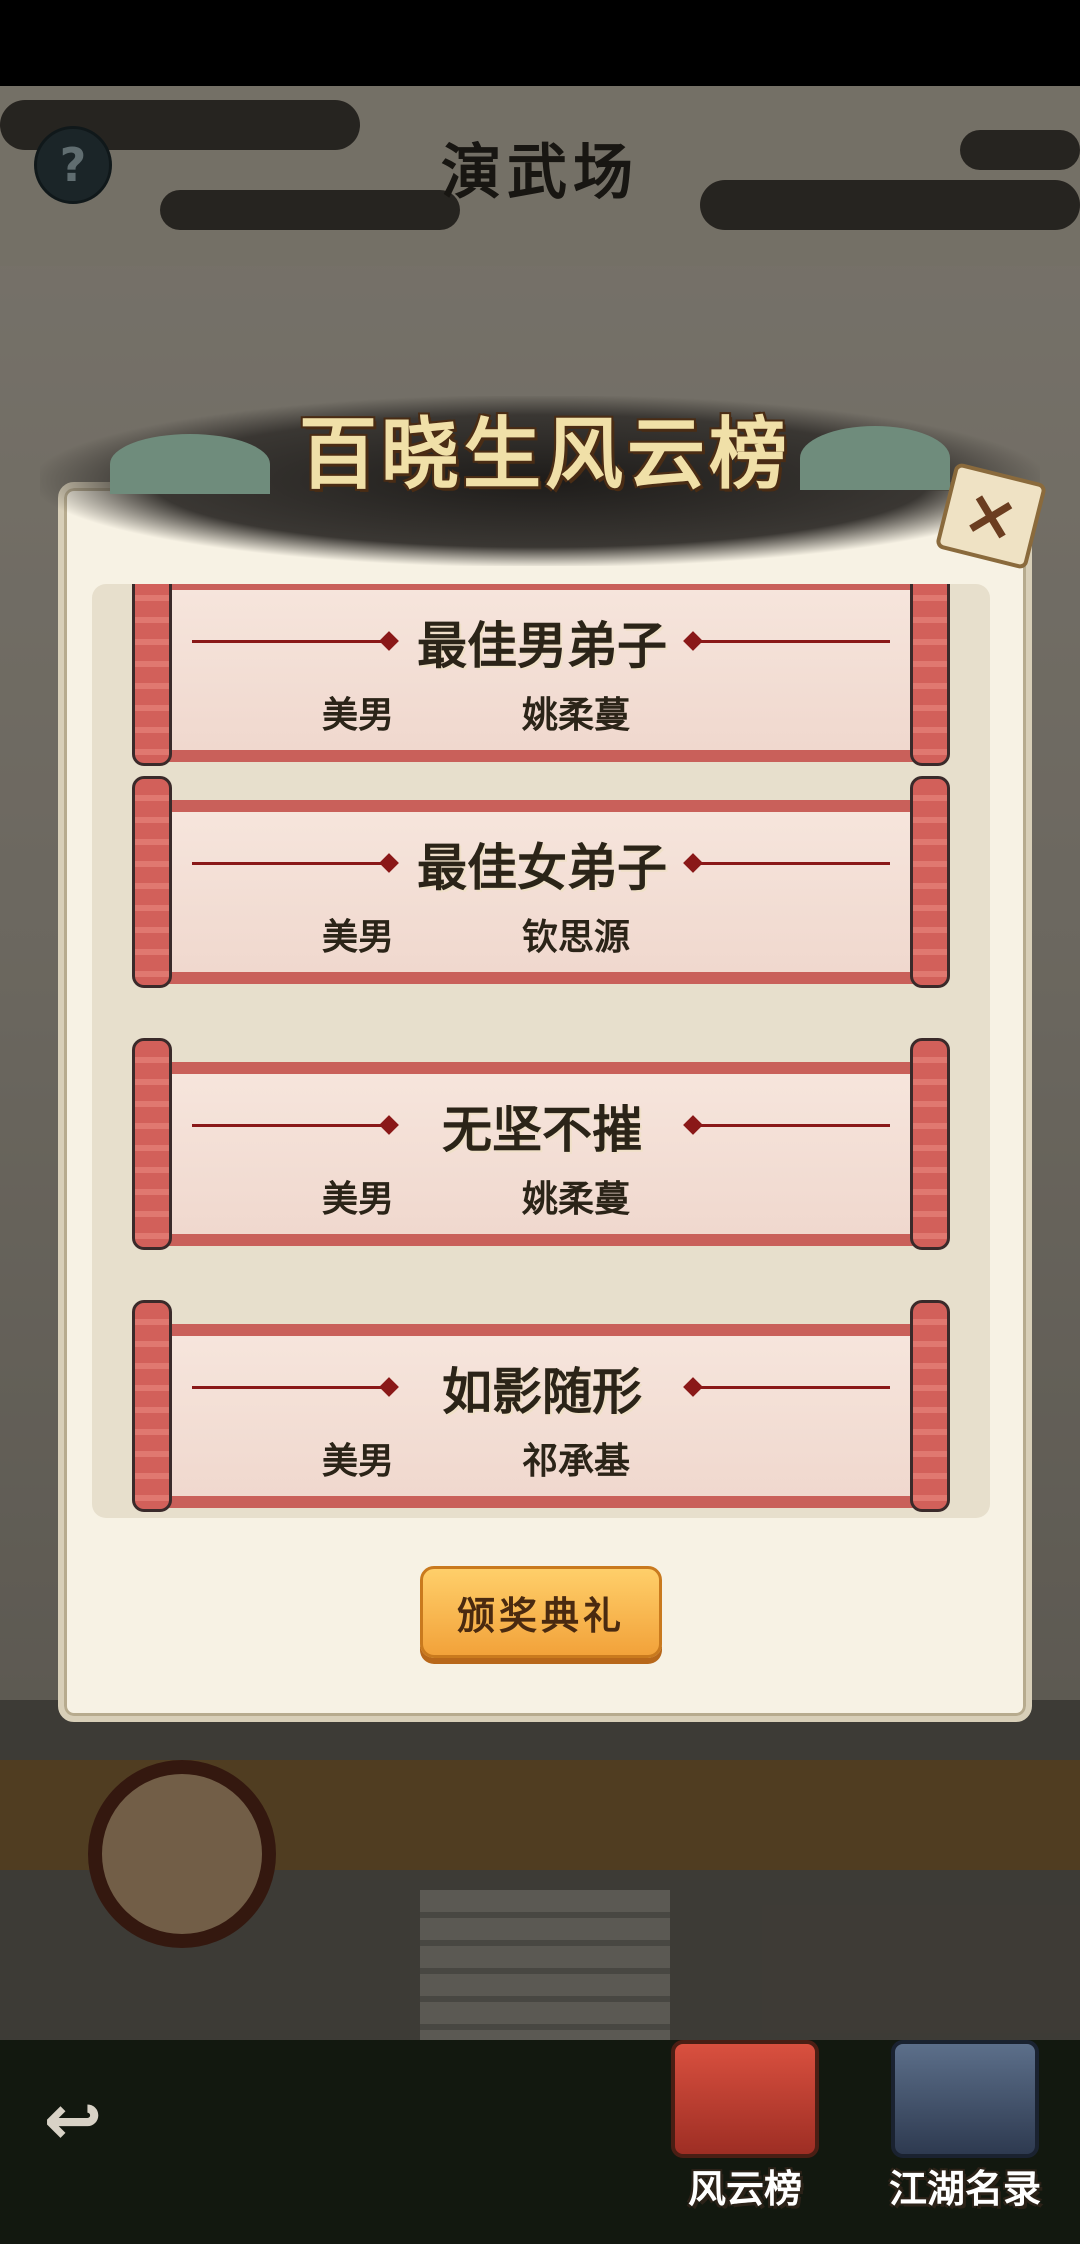 This screenshot has width=1080, height=2244. Describe the element at coordinates (965, 2099) in the screenshot. I see `book-icon` at that location.